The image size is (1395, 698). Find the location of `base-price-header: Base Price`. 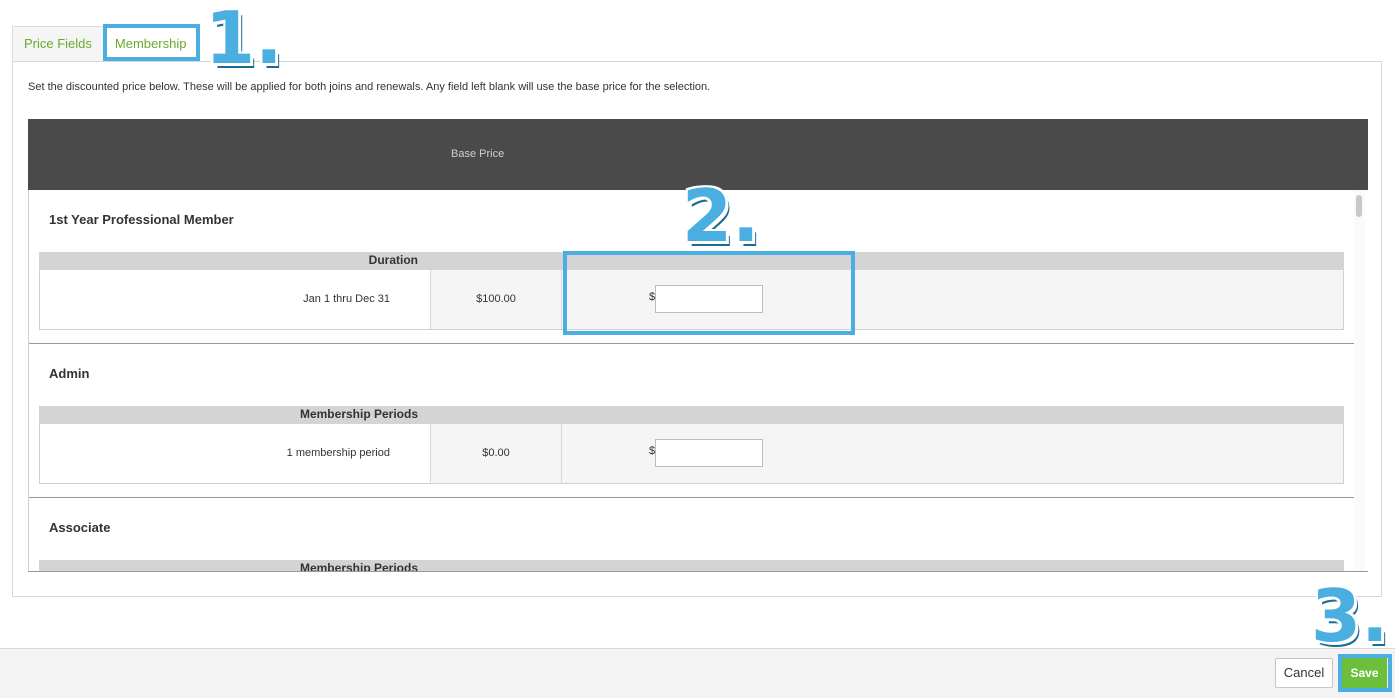

base-price-header: Base Price is located at coordinates (478, 154).